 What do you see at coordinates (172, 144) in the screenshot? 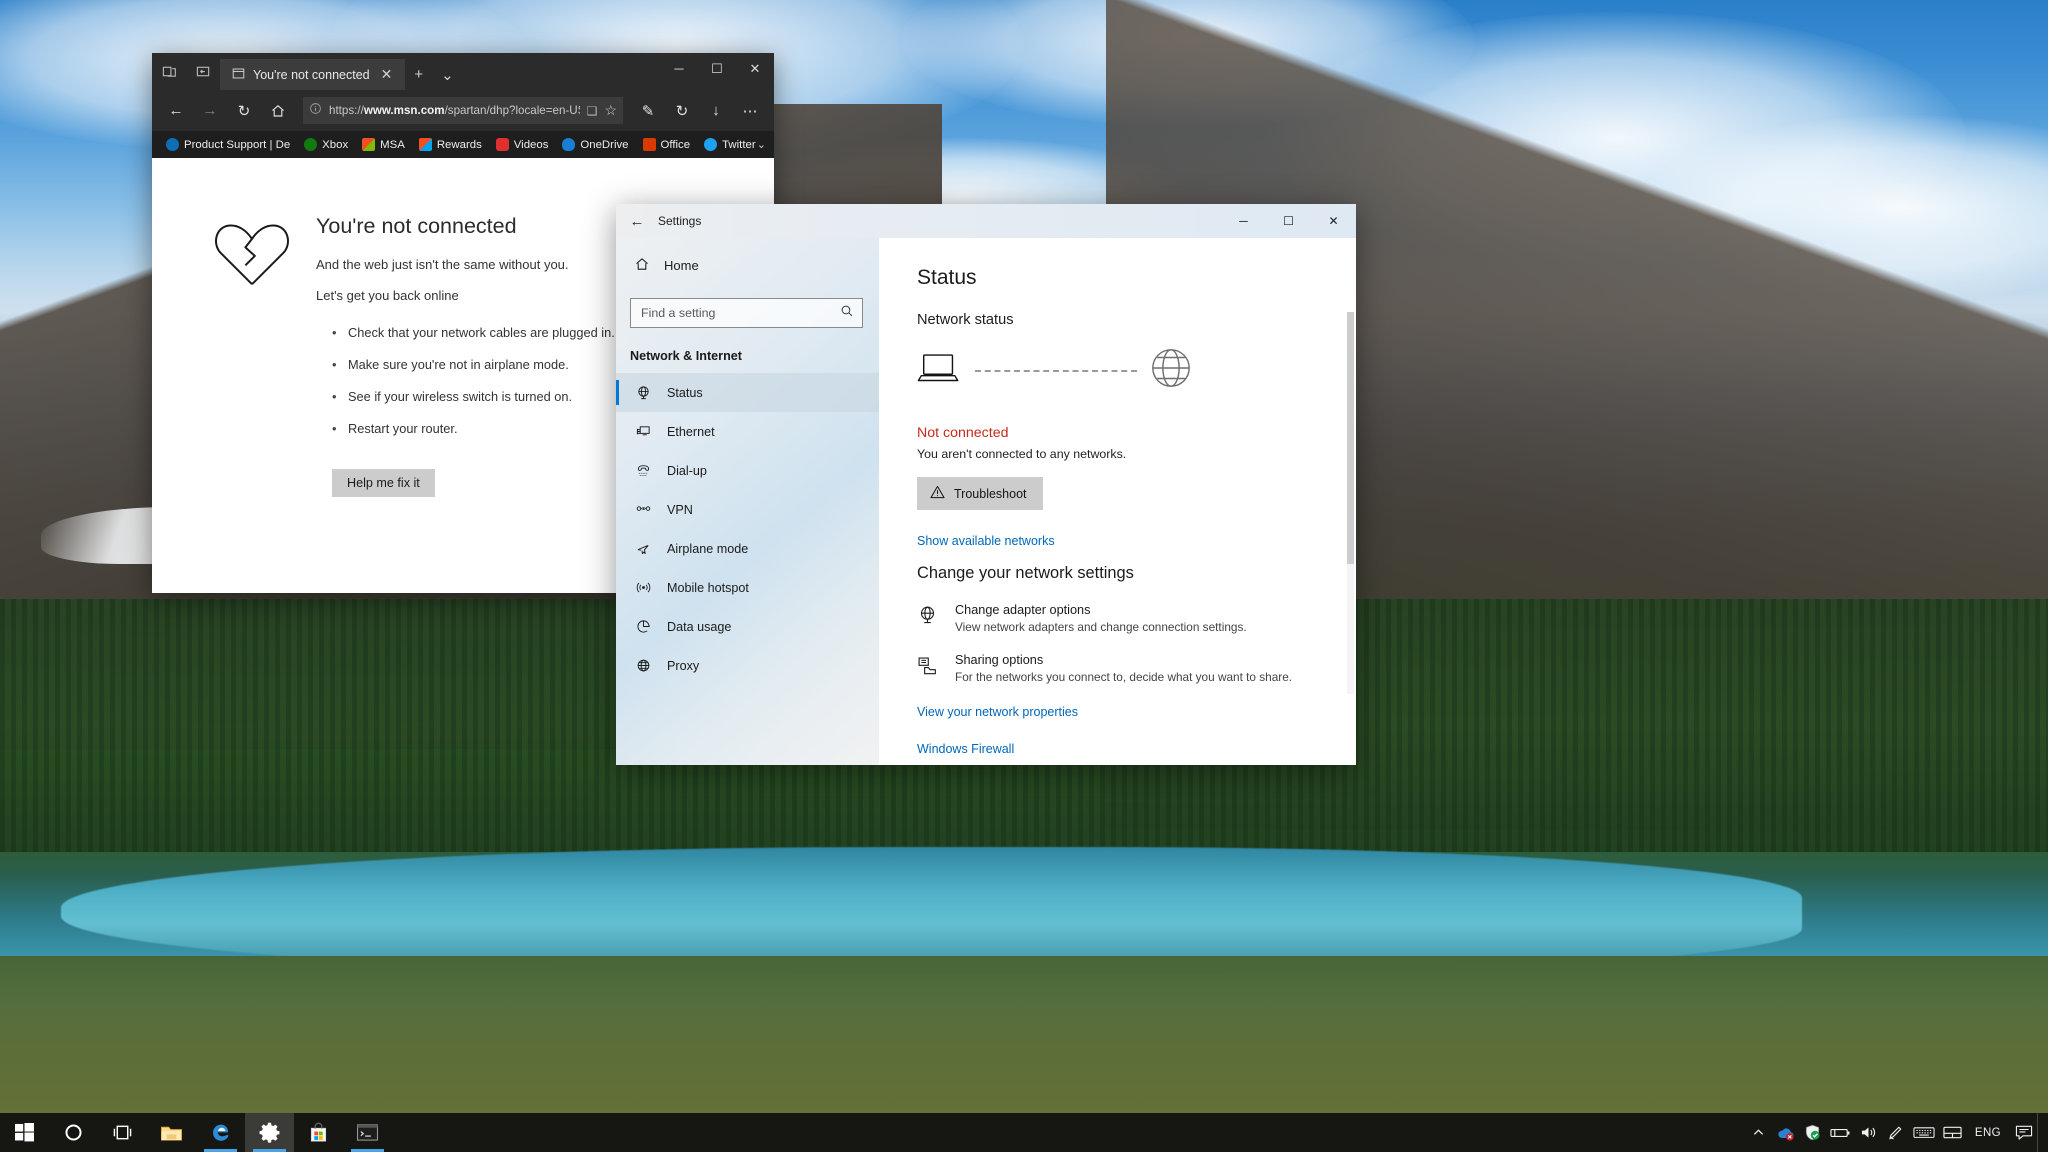
I see `dell-icon` at bounding box center [172, 144].